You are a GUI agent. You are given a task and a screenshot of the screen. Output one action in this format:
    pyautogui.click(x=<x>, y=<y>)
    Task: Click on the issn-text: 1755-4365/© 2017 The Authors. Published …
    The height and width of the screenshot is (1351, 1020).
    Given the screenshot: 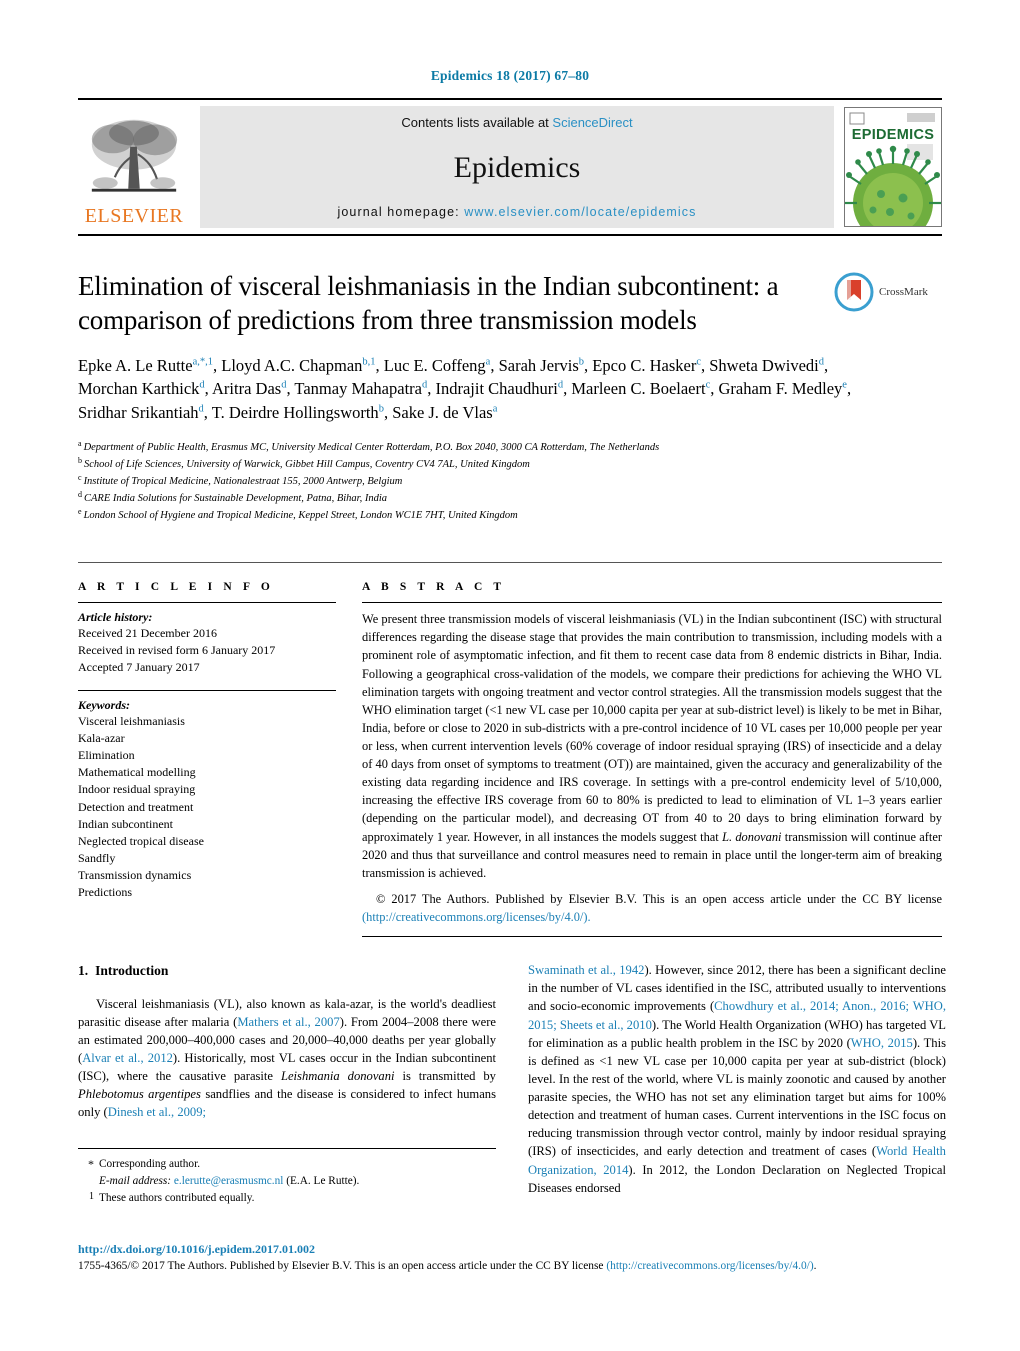 What is the action you would take?
    pyautogui.click(x=342, y=1266)
    